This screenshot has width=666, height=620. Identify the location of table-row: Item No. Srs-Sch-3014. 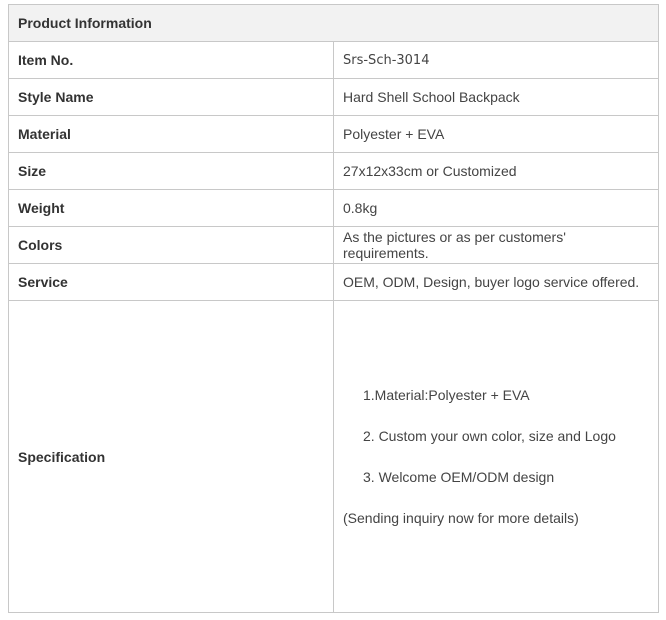
(333, 60).